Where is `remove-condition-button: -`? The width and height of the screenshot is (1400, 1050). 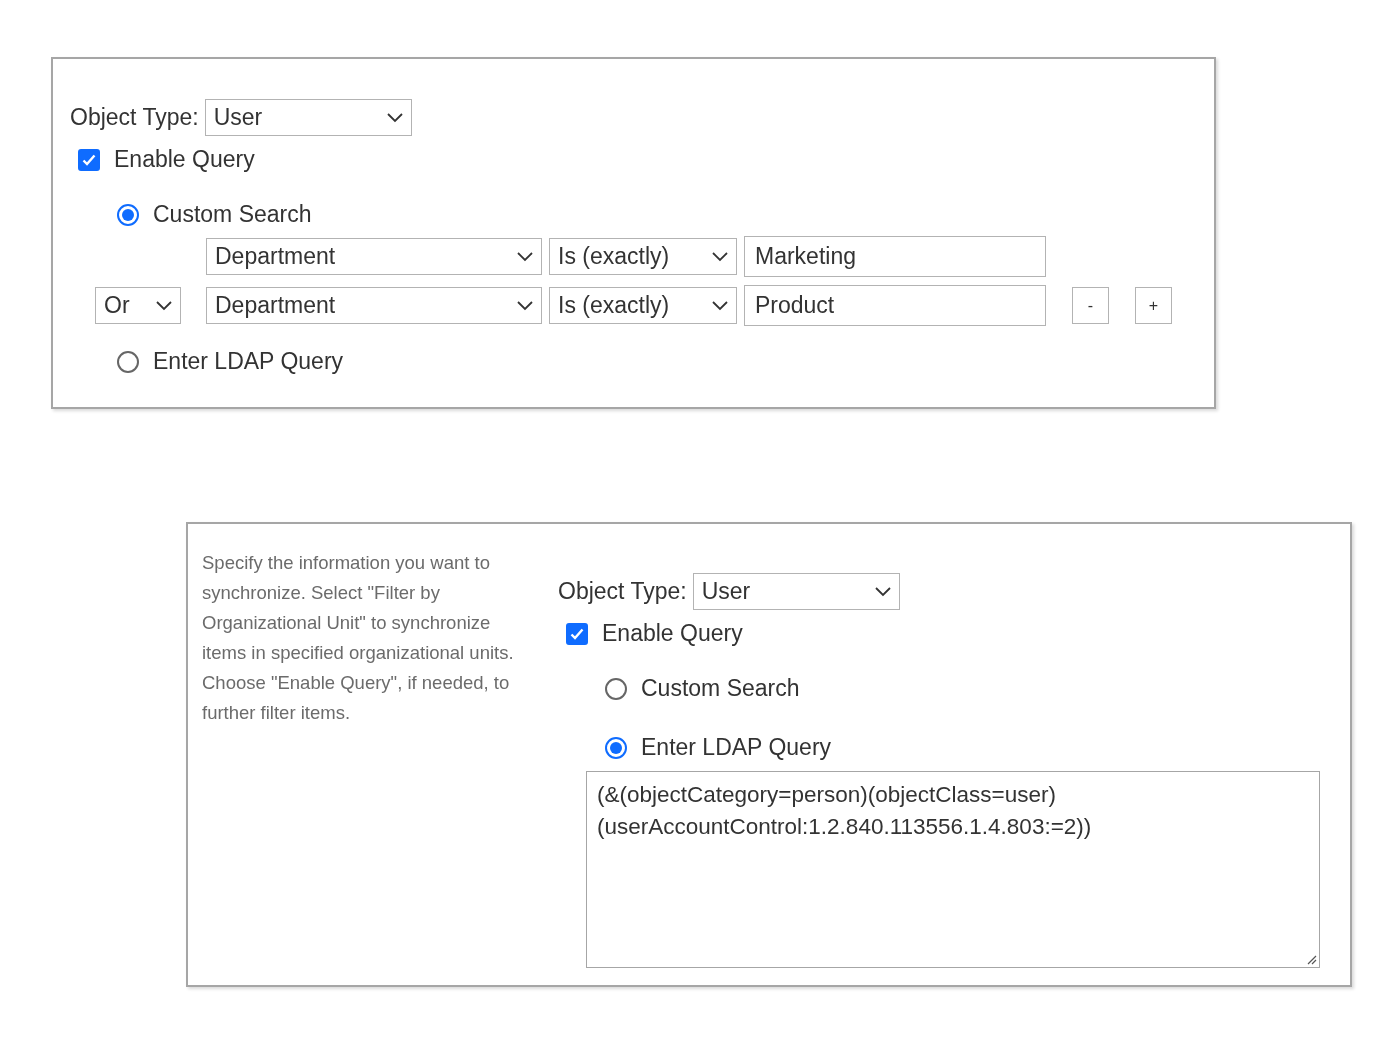
remove-condition-button: - is located at coordinates (1090, 305).